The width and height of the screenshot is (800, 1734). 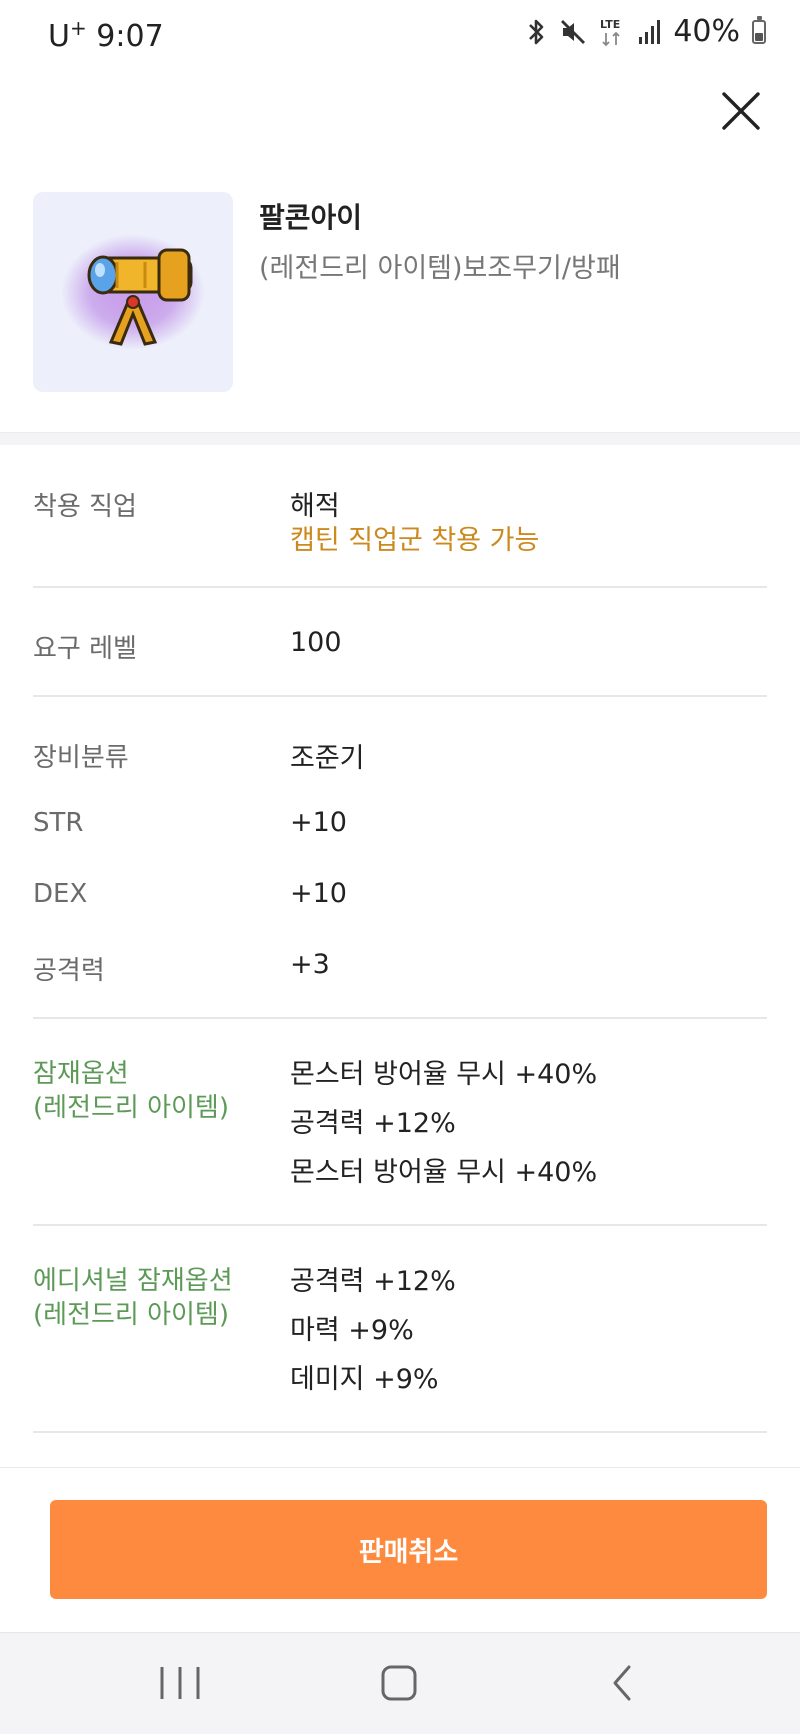 What do you see at coordinates (78, 28) in the screenshot?
I see `carrier-plus: +` at bounding box center [78, 28].